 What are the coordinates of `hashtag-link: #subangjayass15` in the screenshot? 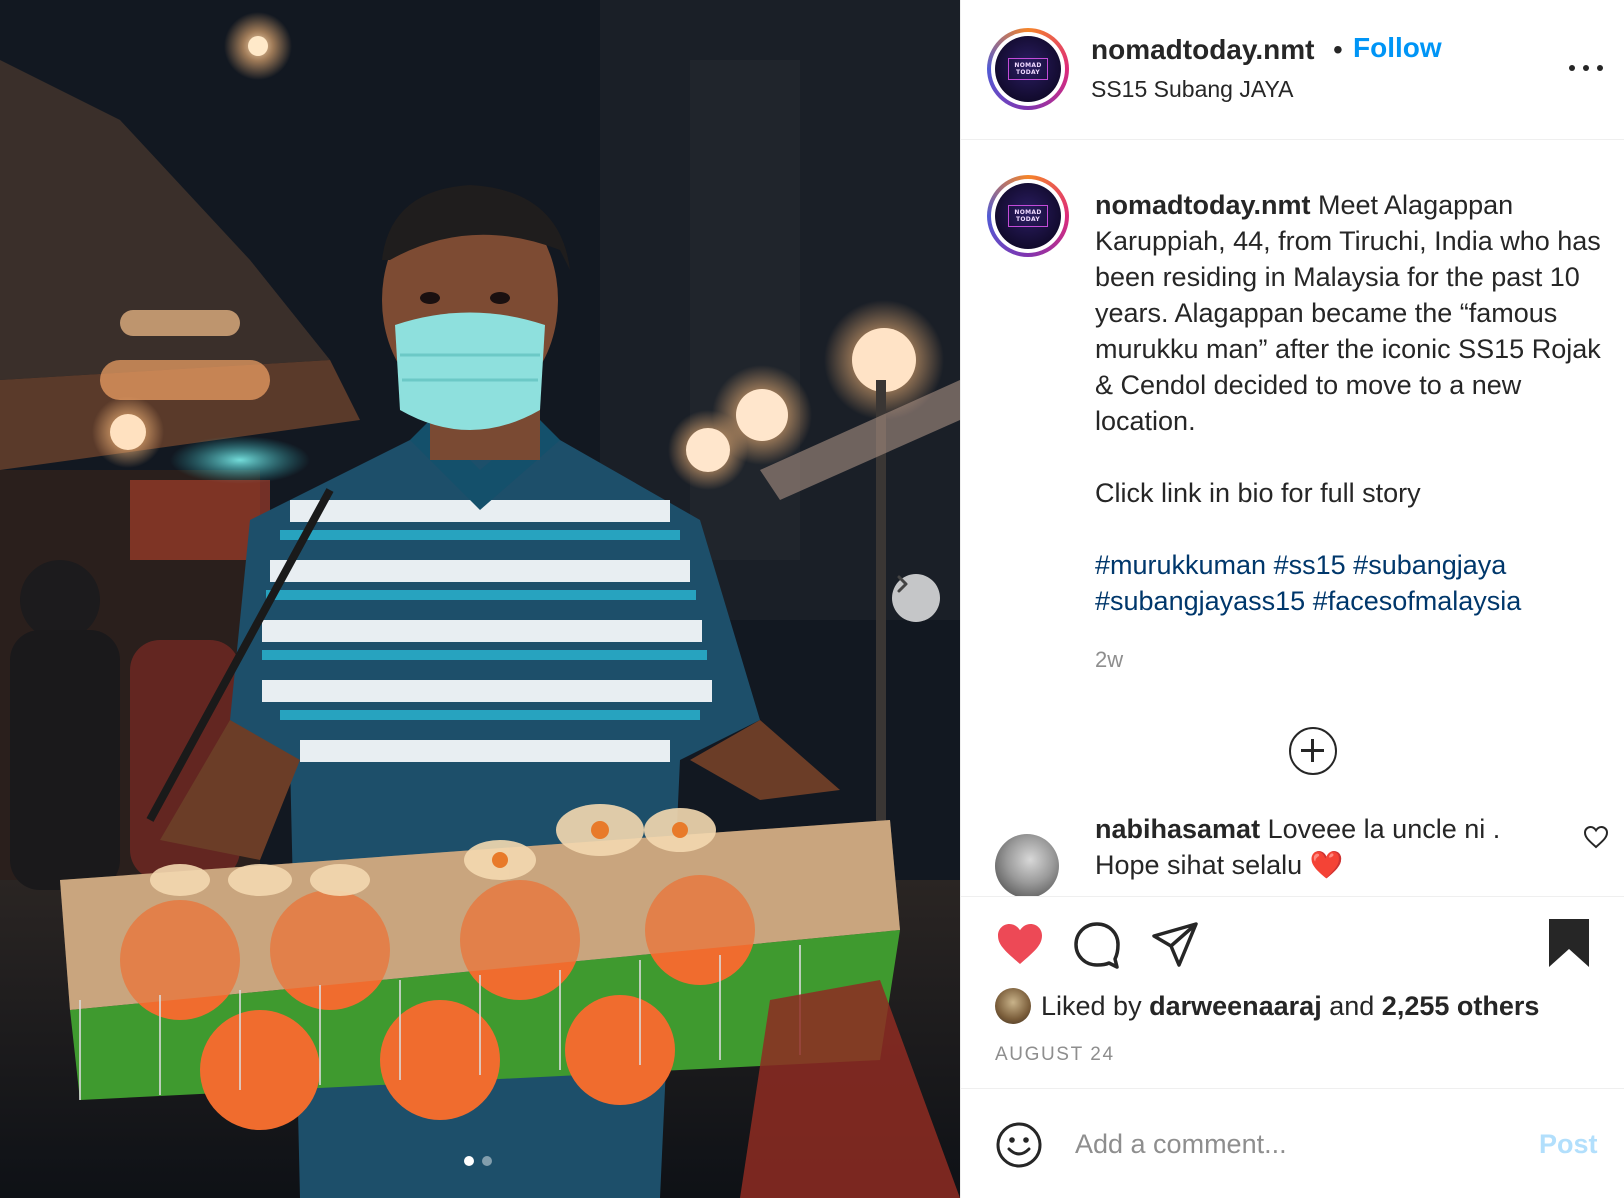 It's located at (1200, 601).